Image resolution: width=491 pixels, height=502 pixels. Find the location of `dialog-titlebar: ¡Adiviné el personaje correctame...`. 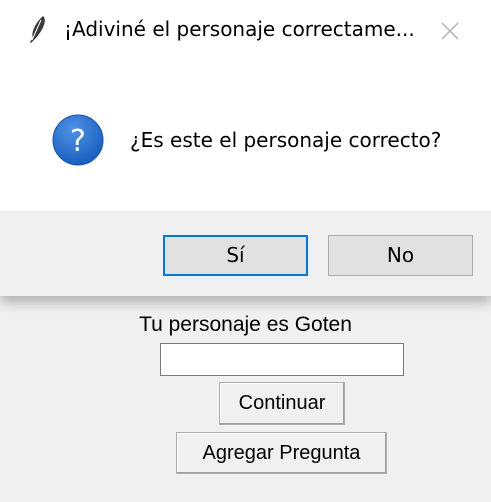

dialog-titlebar: ¡Adiviné el personaje correctame... is located at coordinates (245, 31).